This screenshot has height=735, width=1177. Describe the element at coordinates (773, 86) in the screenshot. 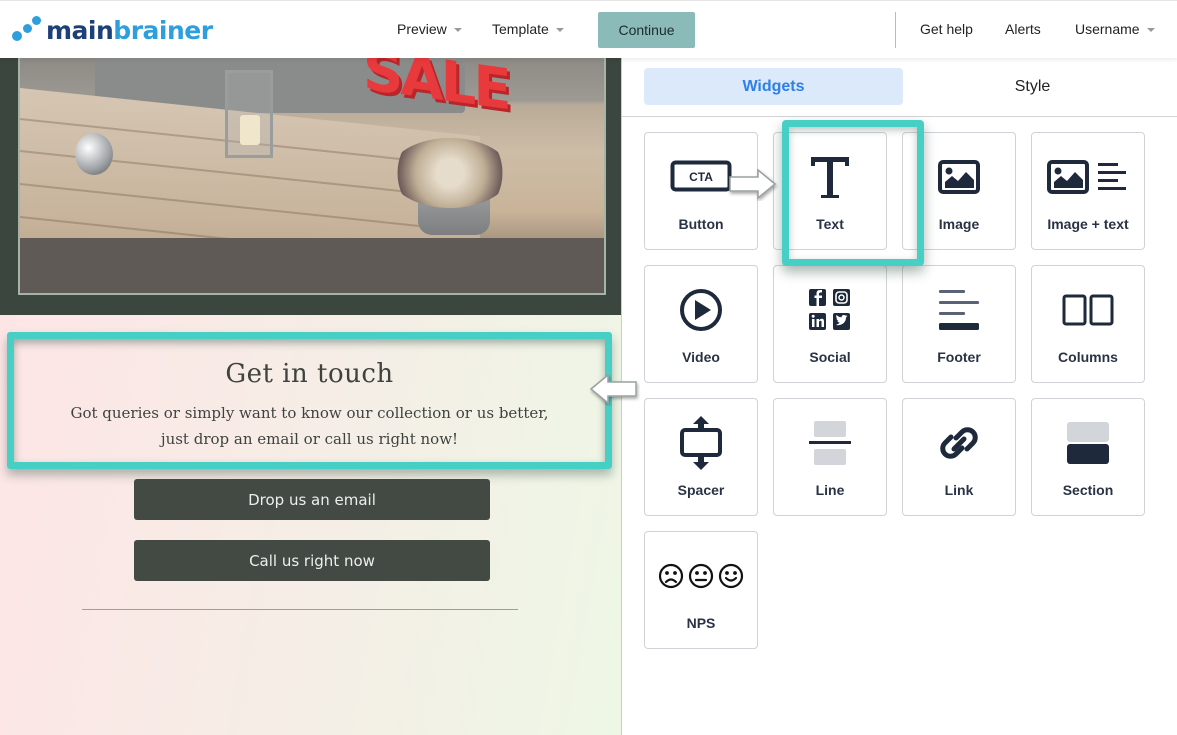

I see `tab-widgets: Widgets` at that location.